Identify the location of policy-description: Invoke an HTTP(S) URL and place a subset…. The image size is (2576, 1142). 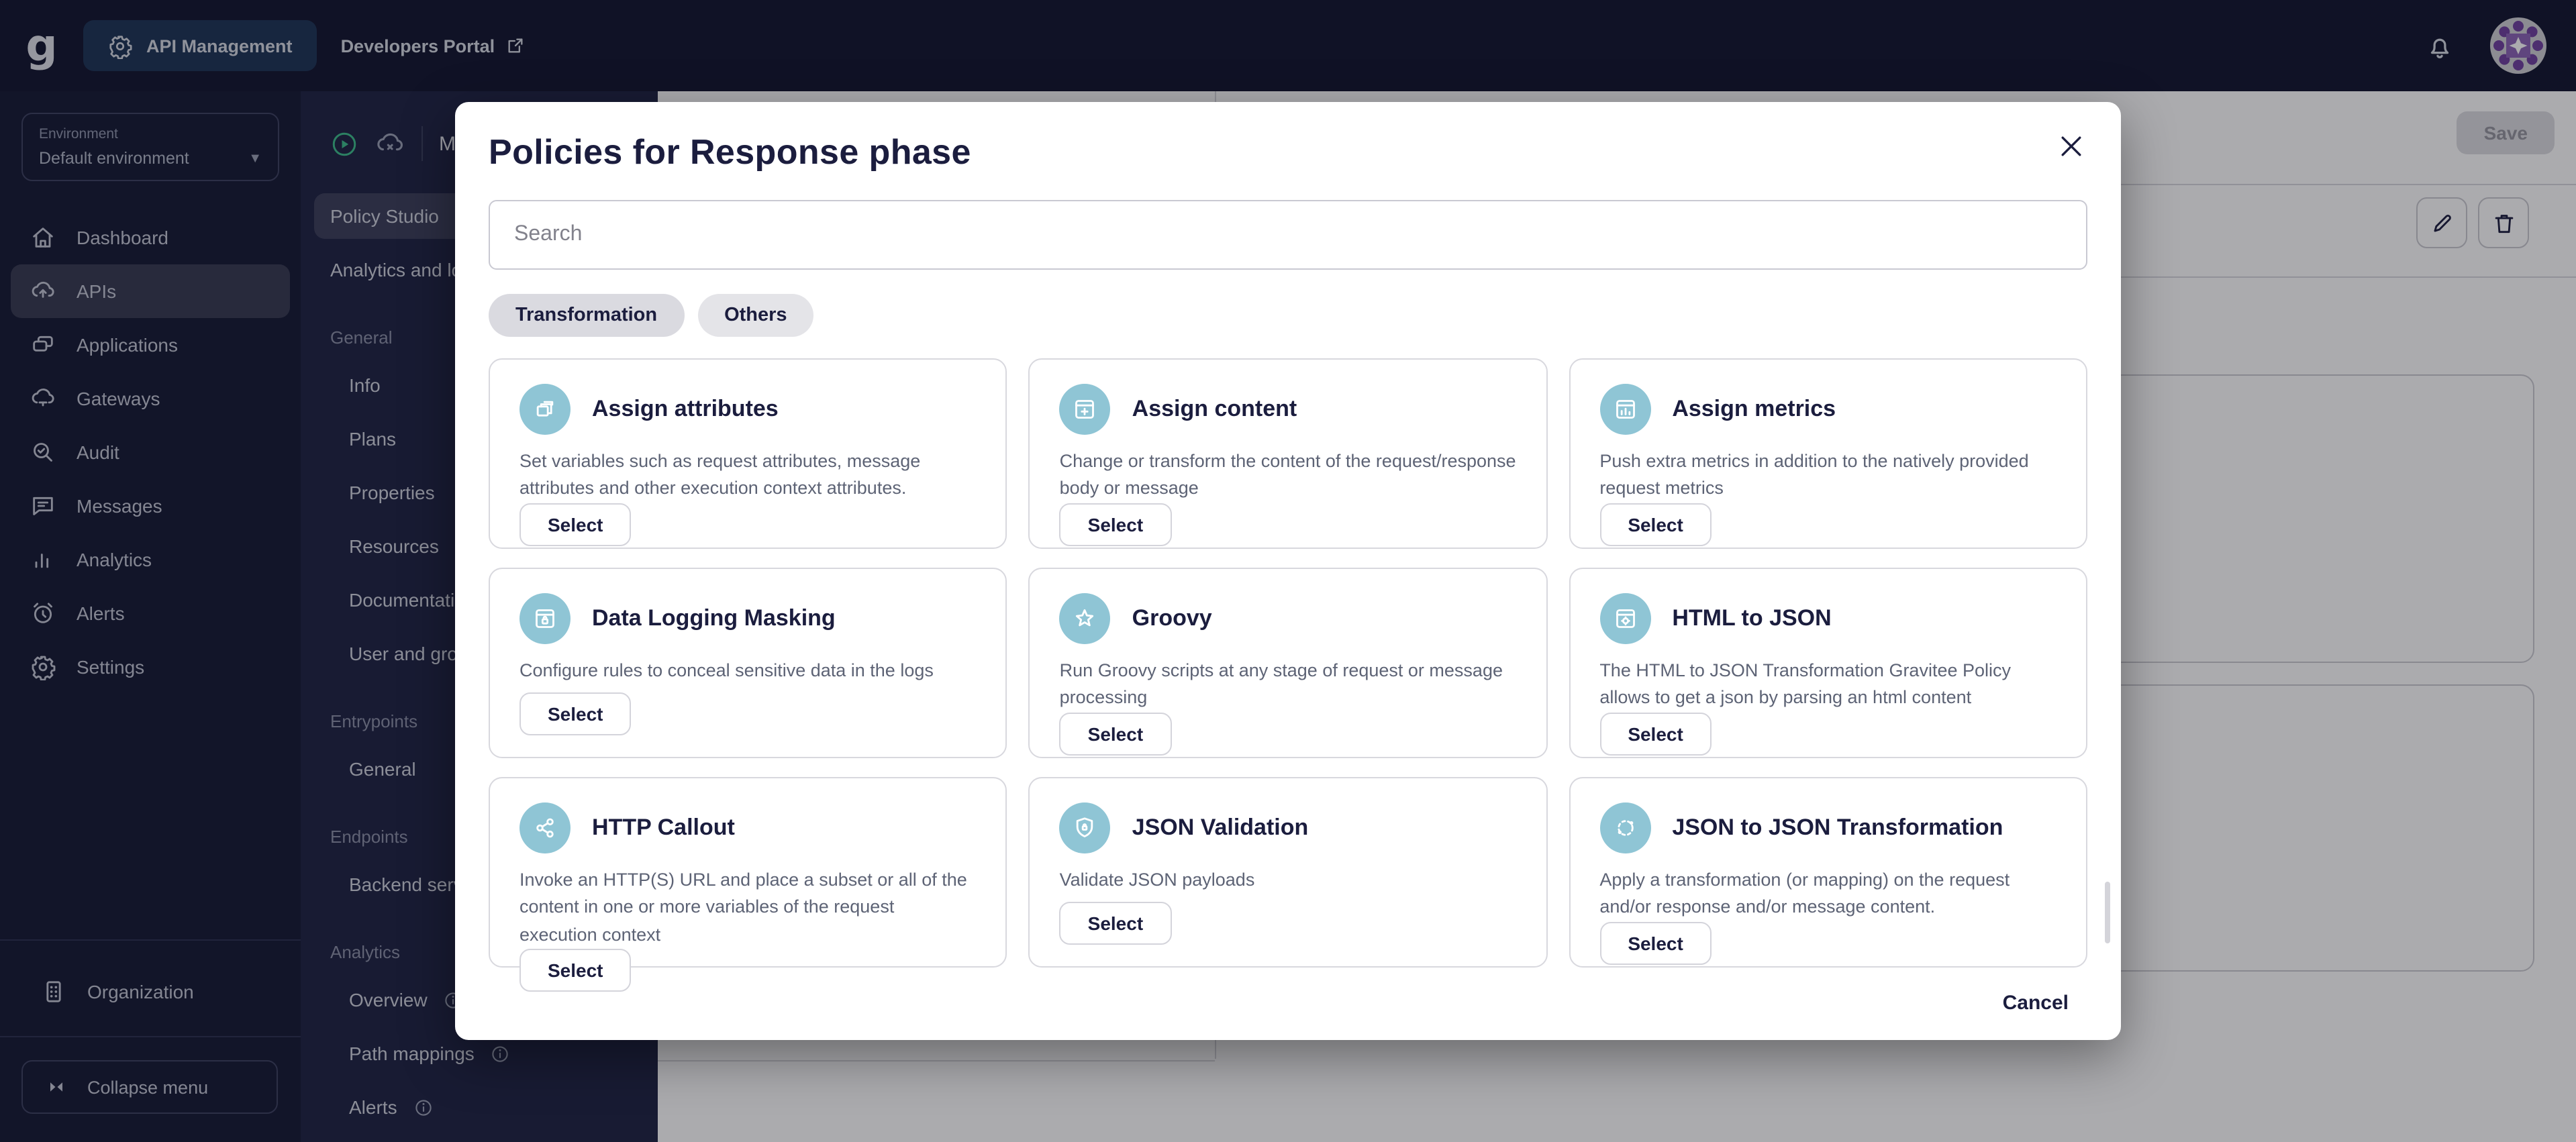
(743, 907).